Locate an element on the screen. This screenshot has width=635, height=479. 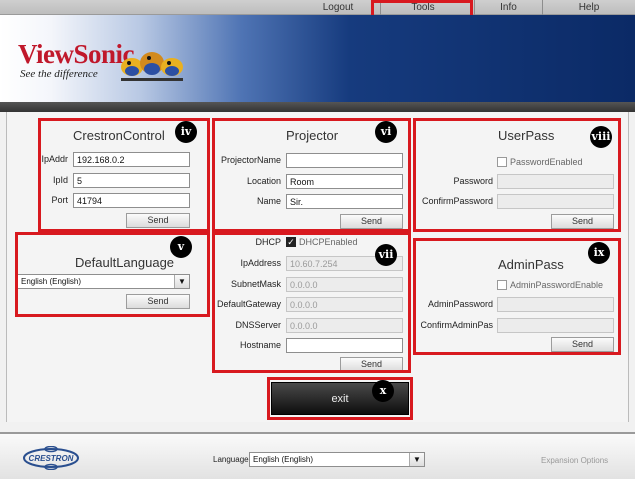
header-divider is located at coordinates (317, 107).